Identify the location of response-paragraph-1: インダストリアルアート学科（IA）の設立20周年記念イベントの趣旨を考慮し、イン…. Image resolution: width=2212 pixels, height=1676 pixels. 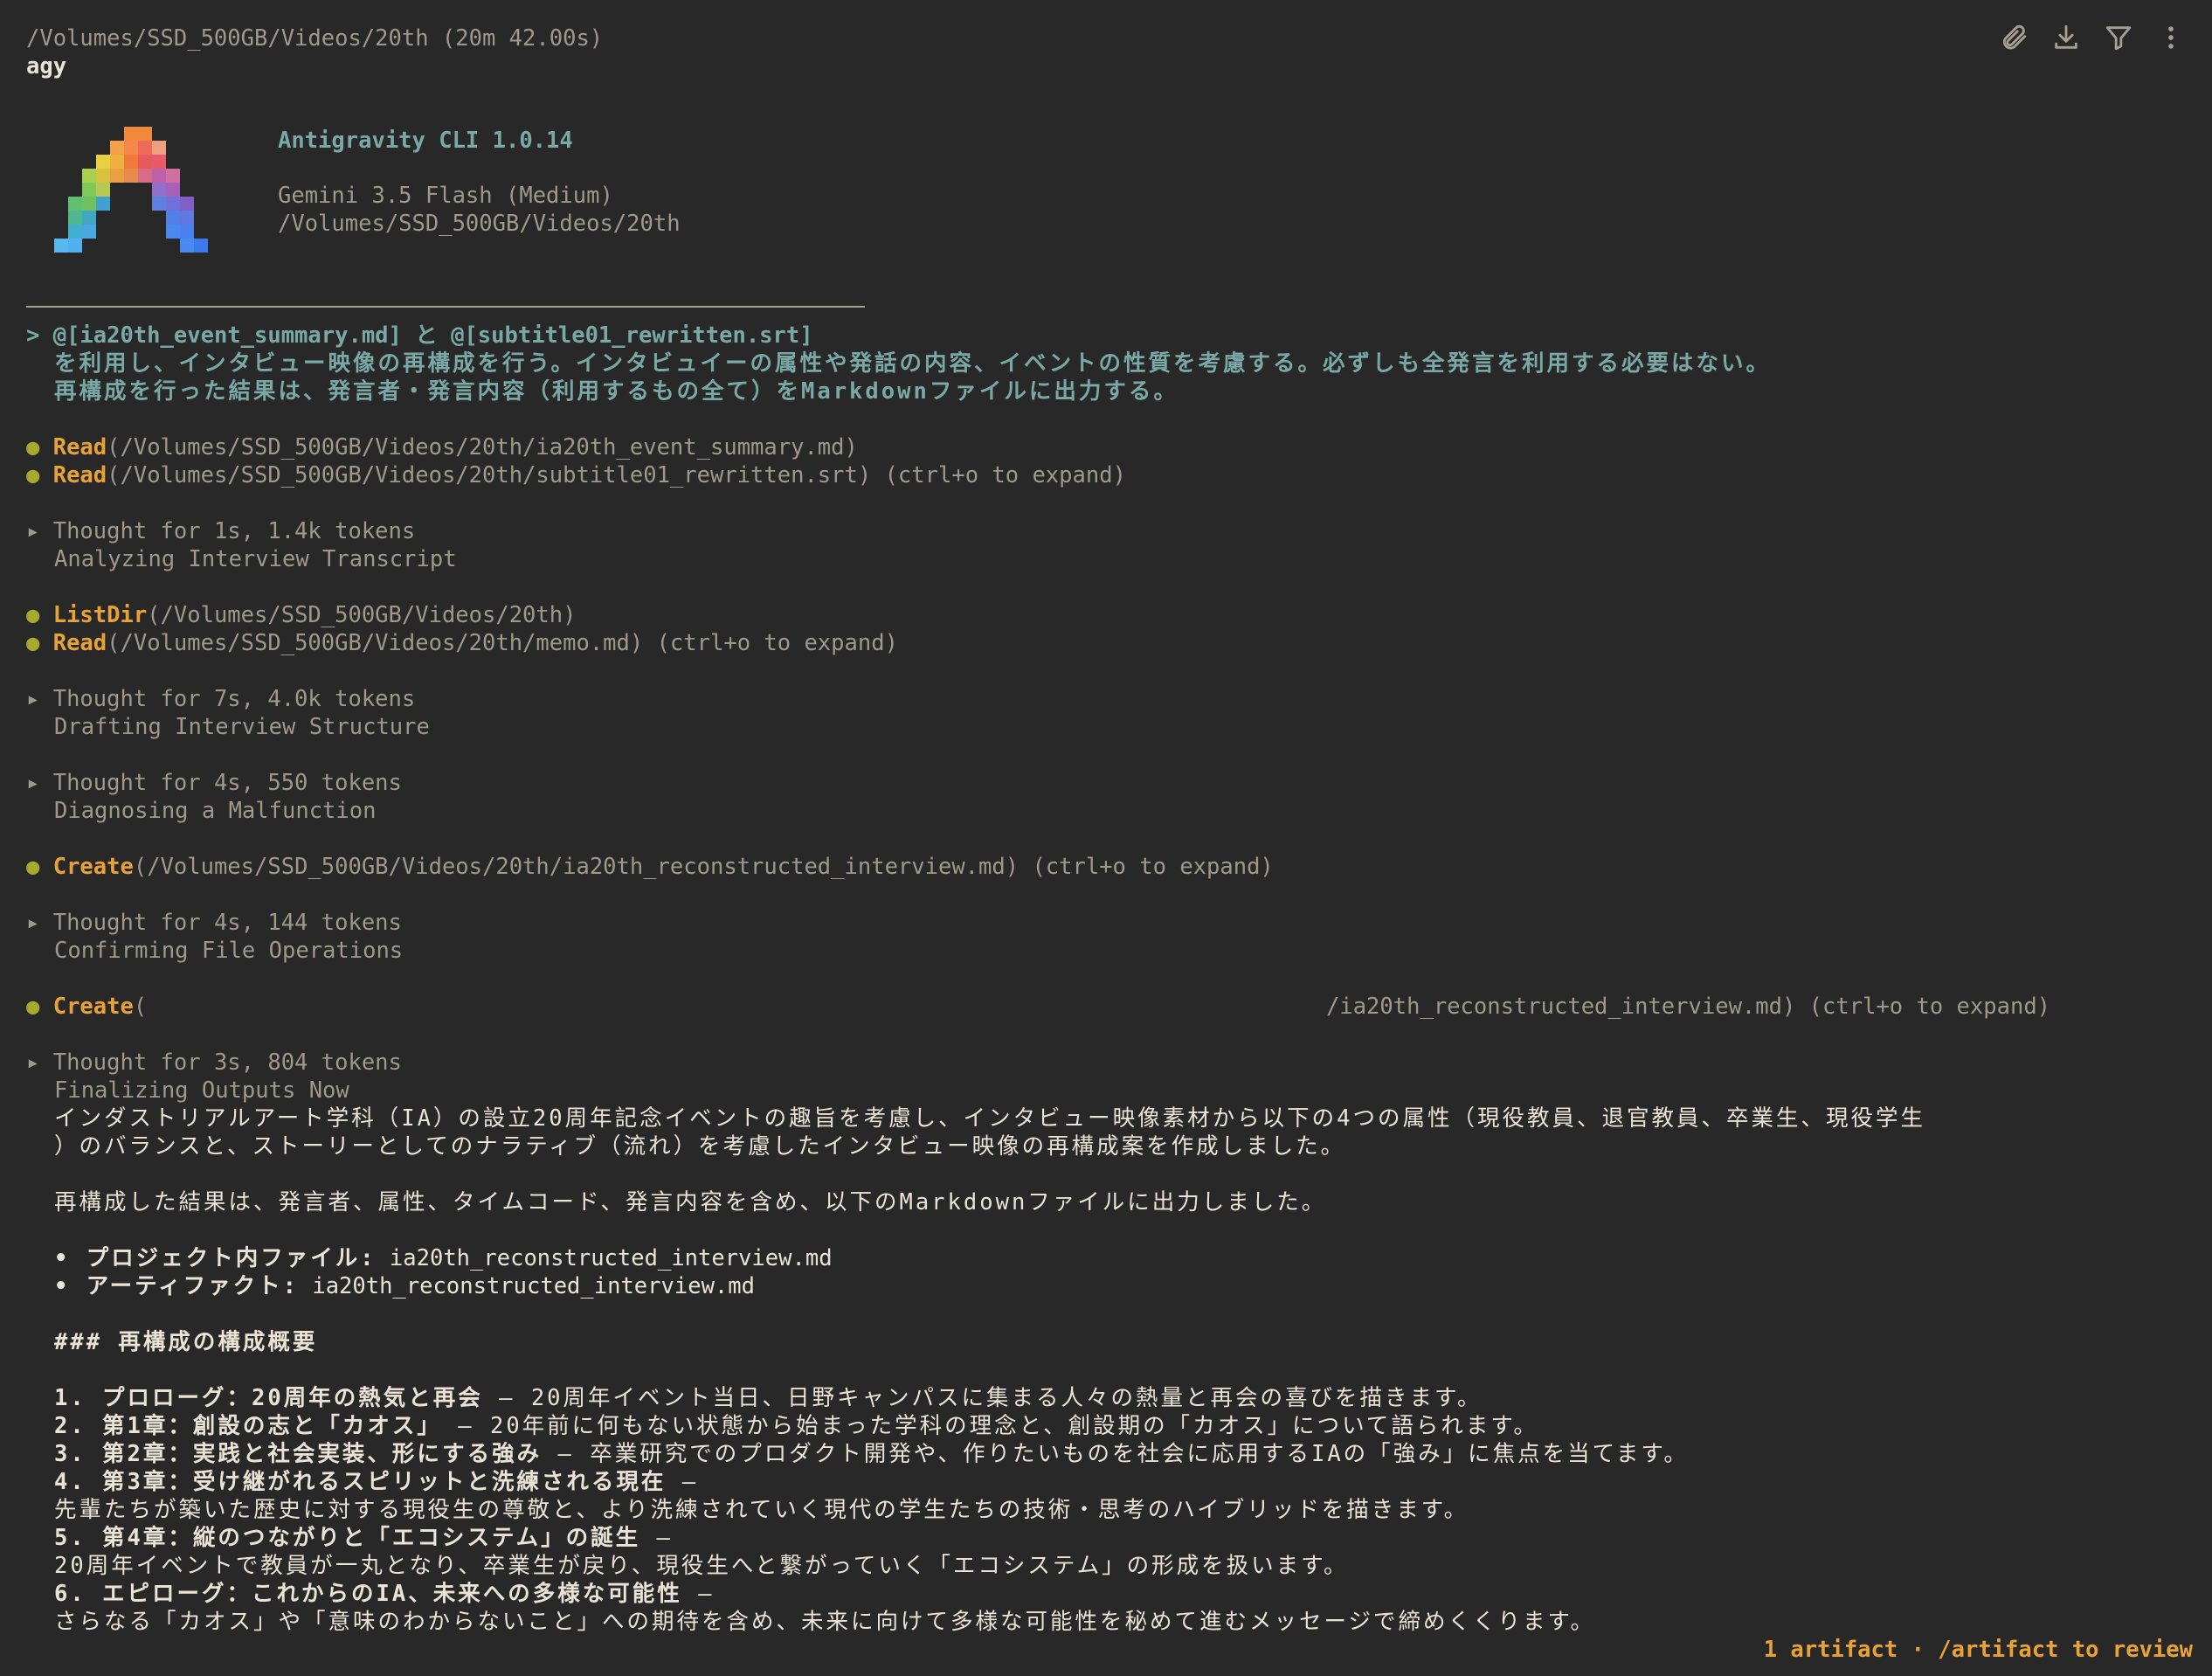
(989, 1119).